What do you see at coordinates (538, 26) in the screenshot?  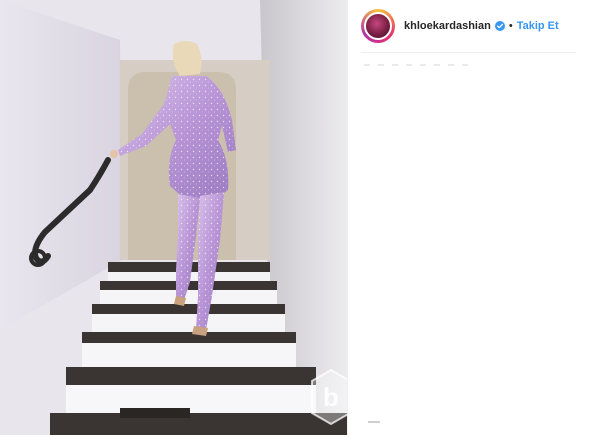 I see `follow-button: Takip Et` at bounding box center [538, 26].